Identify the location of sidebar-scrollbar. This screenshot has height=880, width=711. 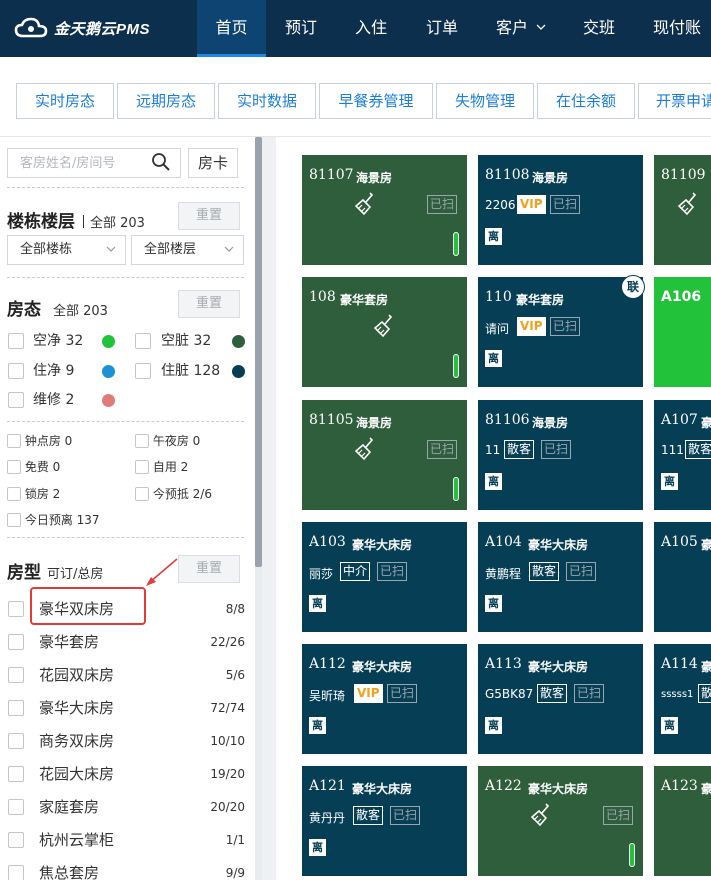
(258, 508).